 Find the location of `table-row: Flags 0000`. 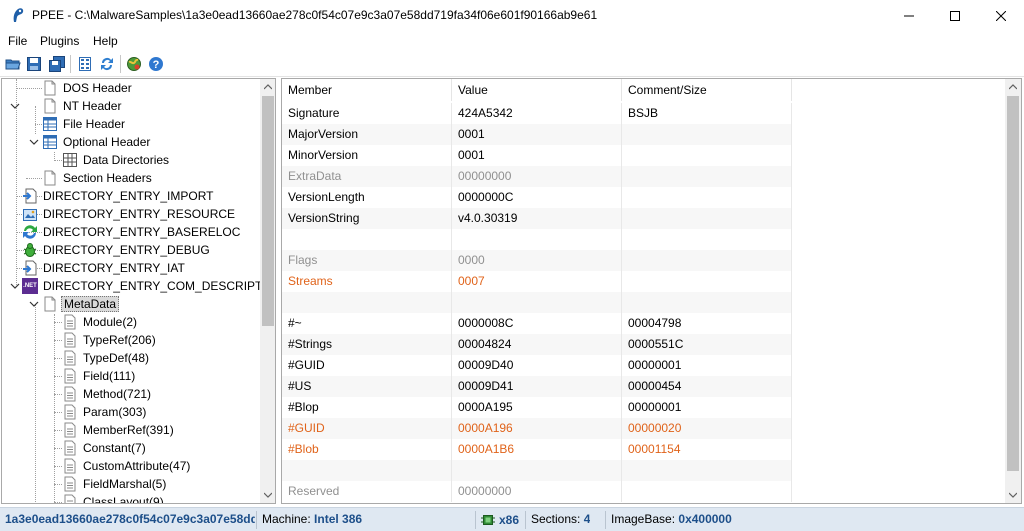

table-row: Flags 0000 is located at coordinates (537, 260).